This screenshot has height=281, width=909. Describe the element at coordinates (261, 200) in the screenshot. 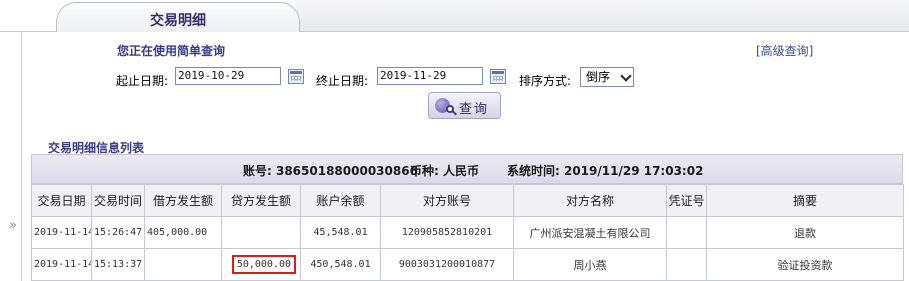

I see `column-header: 贷方发生额` at that location.